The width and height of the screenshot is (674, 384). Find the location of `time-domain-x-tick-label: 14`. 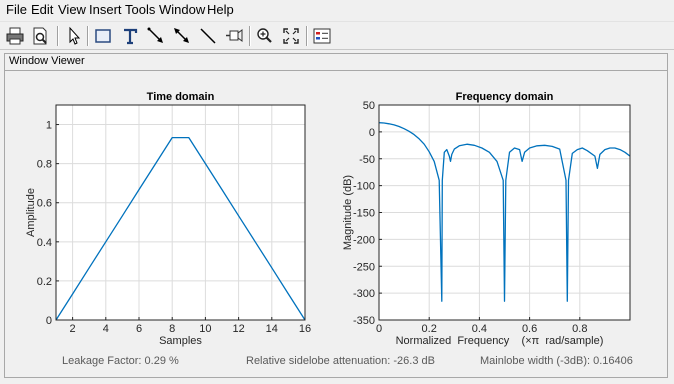

time-domain-x-tick-label: 14 is located at coordinates (272, 329).